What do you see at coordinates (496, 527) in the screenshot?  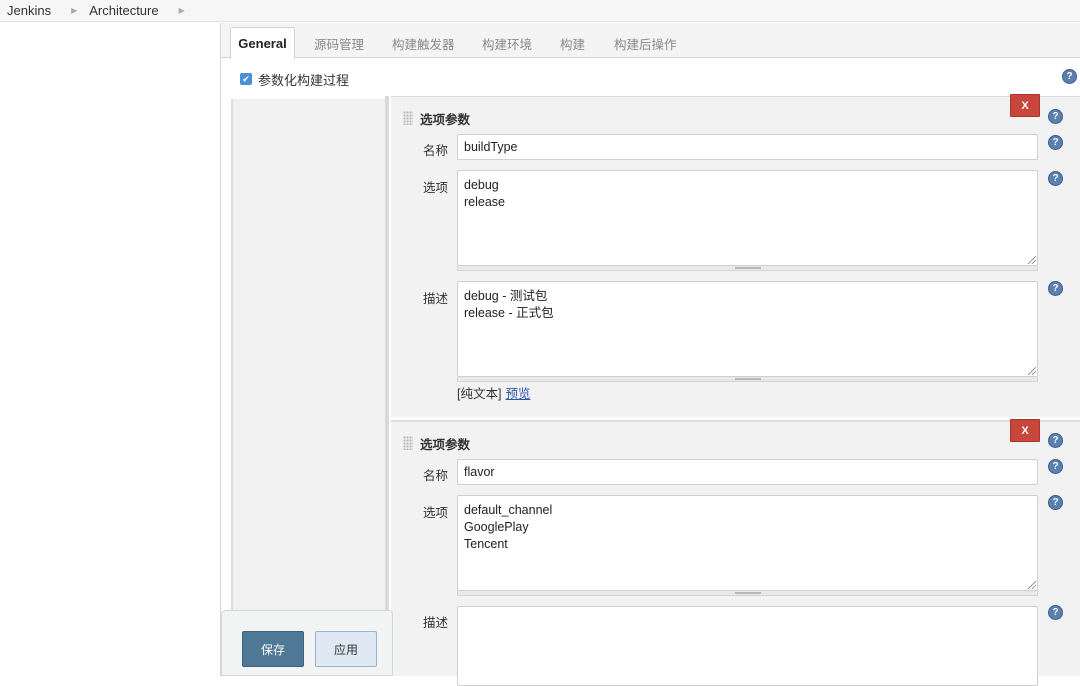 I see `choice-line: GooglePlay` at bounding box center [496, 527].